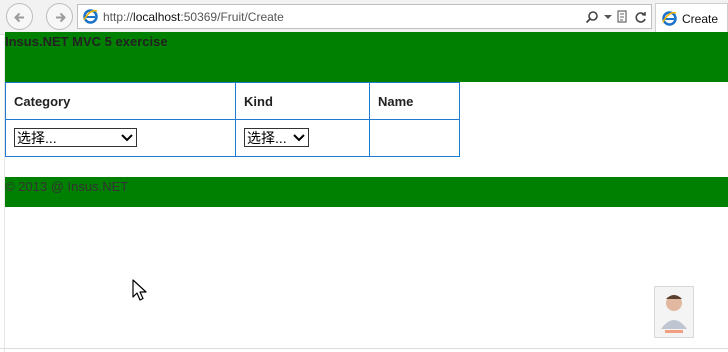  What do you see at coordinates (302, 101) in the screenshot?
I see `column-kind: Kind` at bounding box center [302, 101].